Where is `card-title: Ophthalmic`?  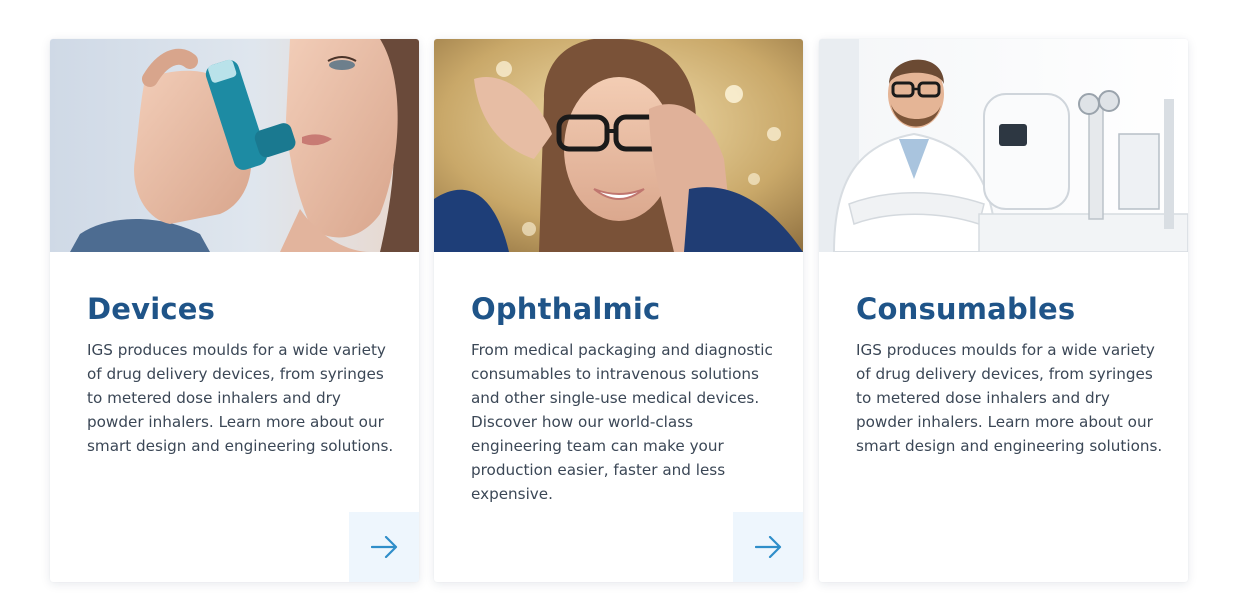 card-title: Ophthalmic is located at coordinates (566, 309).